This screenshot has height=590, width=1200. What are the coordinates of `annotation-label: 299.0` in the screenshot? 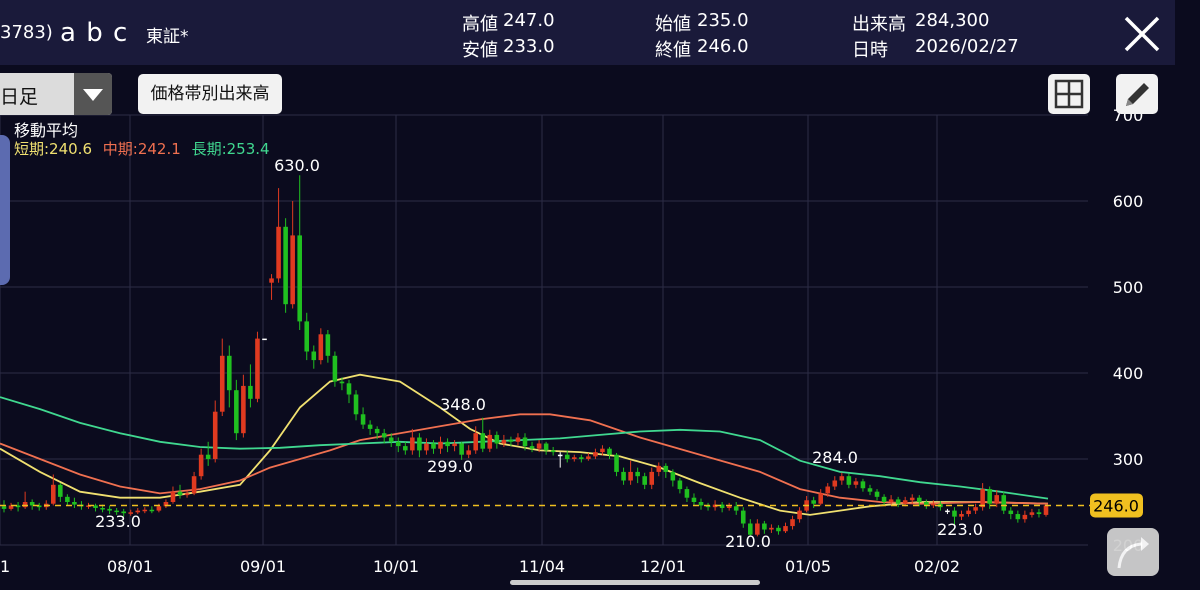 It's located at (450, 466).